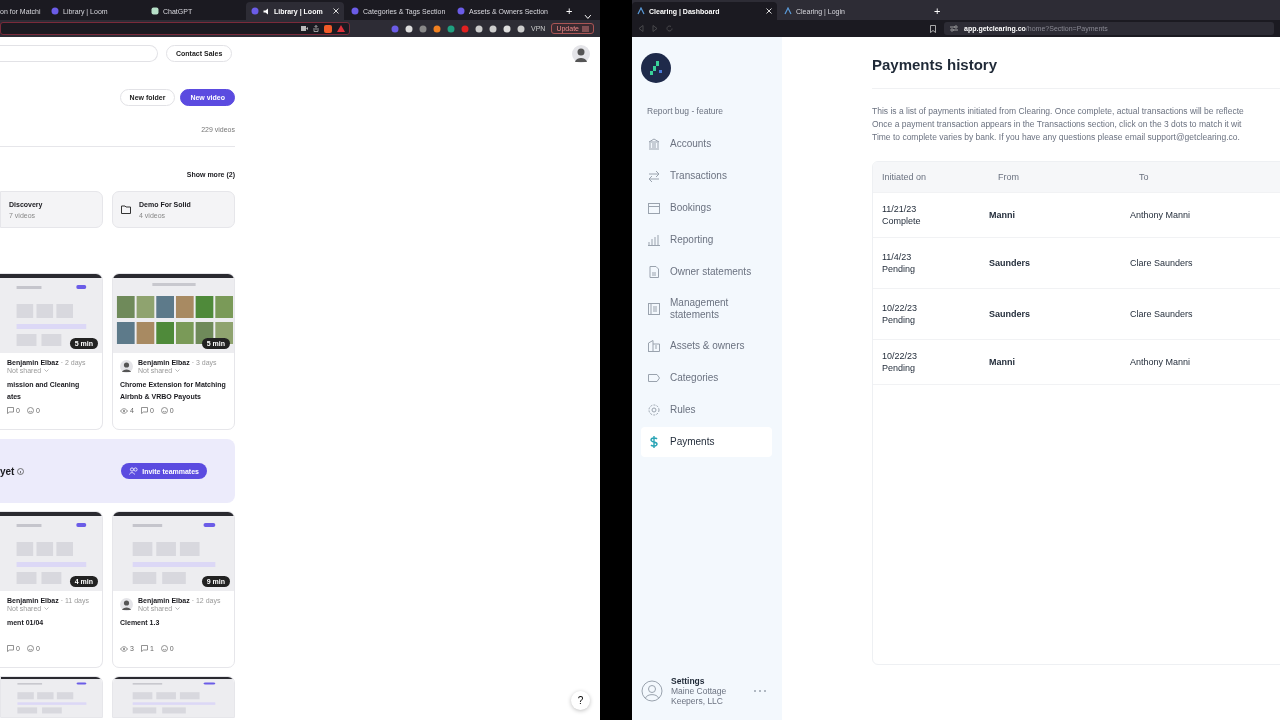 Image resolution: width=1280 pixels, height=720 pixels. Describe the element at coordinates (706, 346) in the screenshot. I see `sidebar-item: Assets & owners` at that location.